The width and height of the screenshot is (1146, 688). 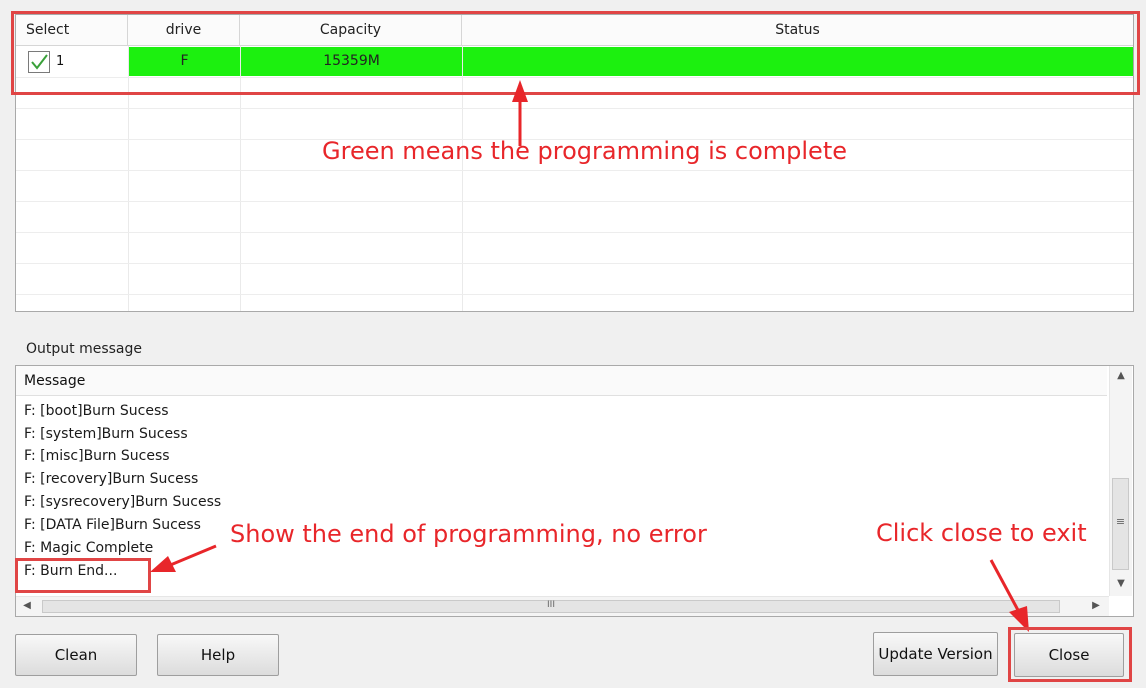 I want to click on message-line: F: [sysrecovery]Burn Sucess, so click(x=123, y=502).